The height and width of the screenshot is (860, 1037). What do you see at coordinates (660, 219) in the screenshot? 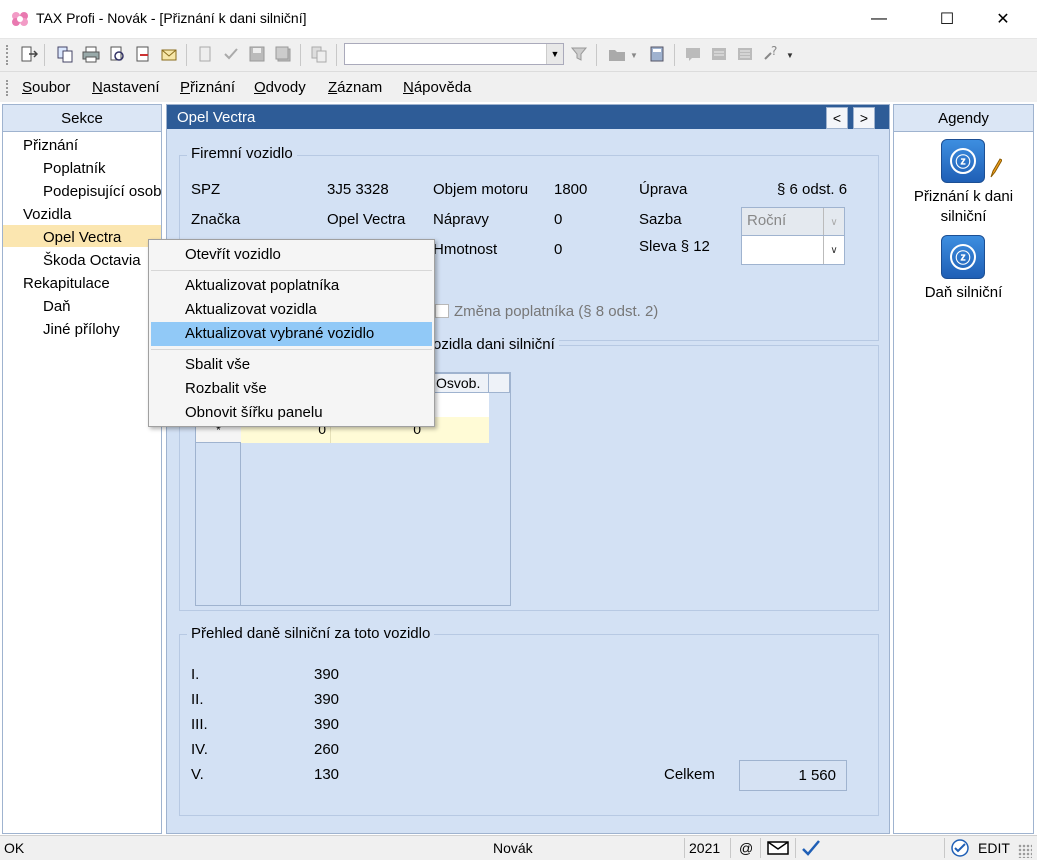
I see `rate-label: Sazba` at bounding box center [660, 219].